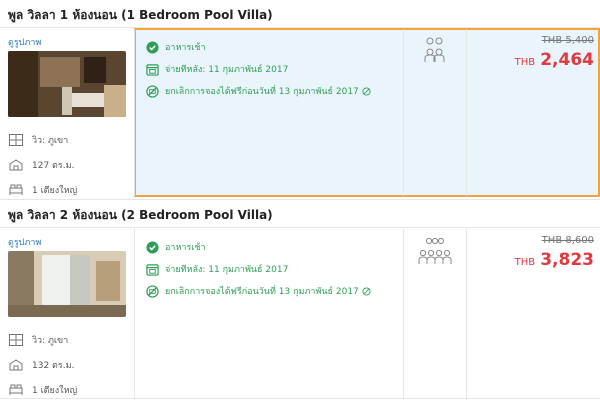 The height and width of the screenshot is (401, 600). What do you see at coordinates (53, 166) in the screenshot?
I see `size-text: 127 ตร.ม.` at bounding box center [53, 166].